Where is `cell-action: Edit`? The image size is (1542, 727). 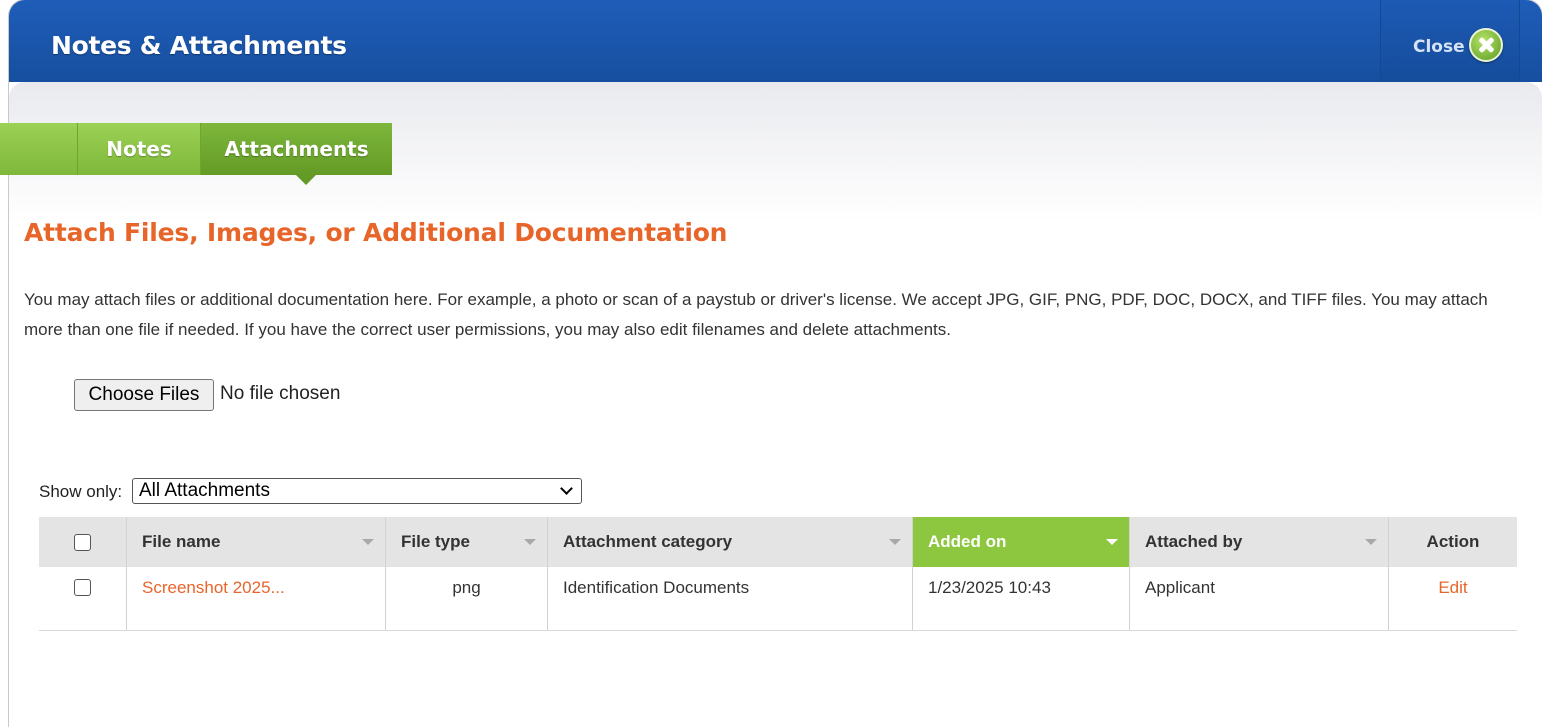 cell-action: Edit is located at coordinates (1452, 598).